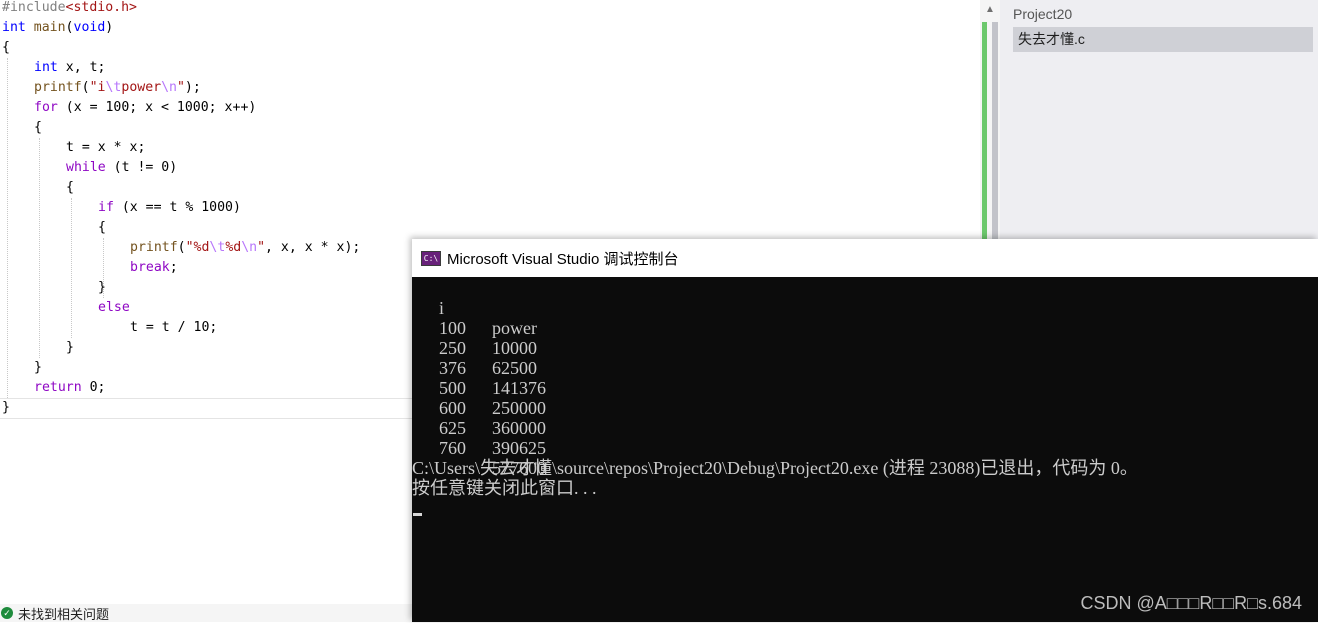 The height and width of the screenshot is (623, 1318). What do you see at coordinates (38, 368) in the screenshot?
I see `code-line-19: }` at bounding box center [38, 368].